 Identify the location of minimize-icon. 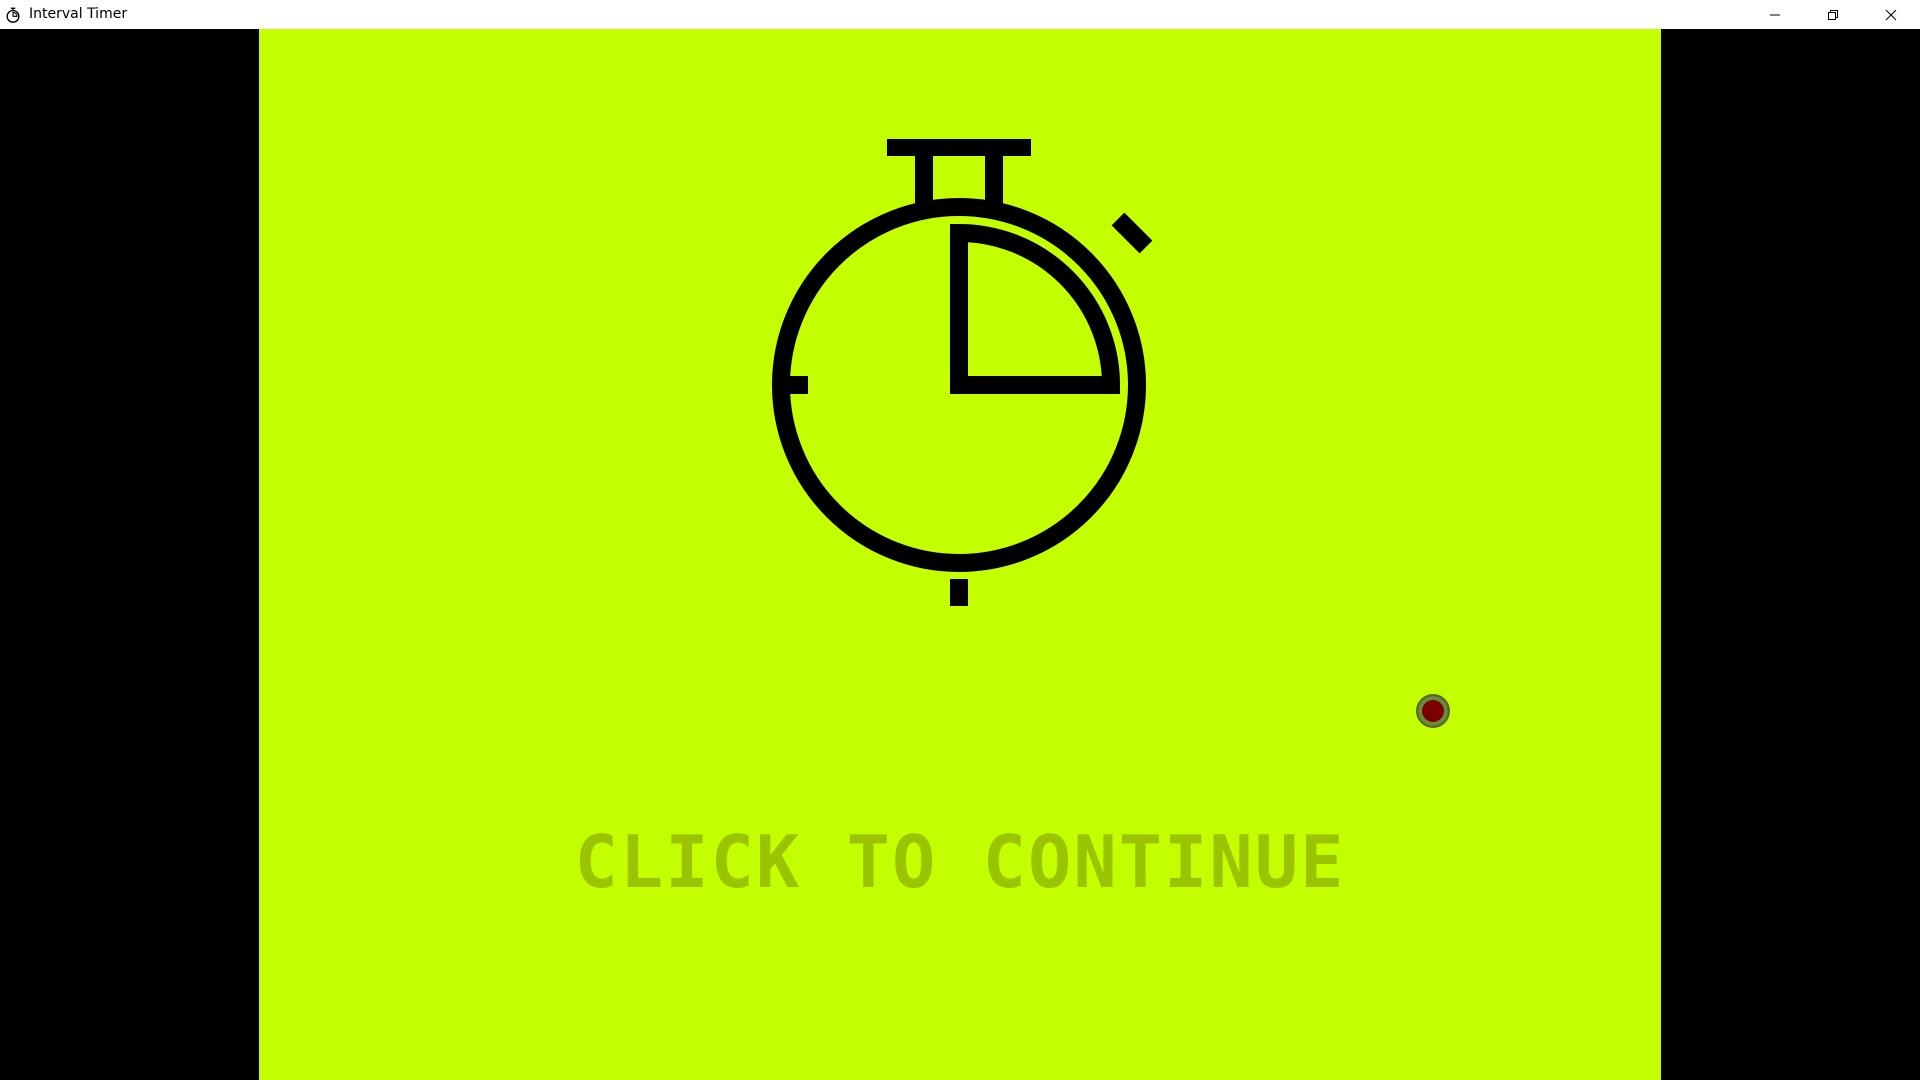
(1775, 14).